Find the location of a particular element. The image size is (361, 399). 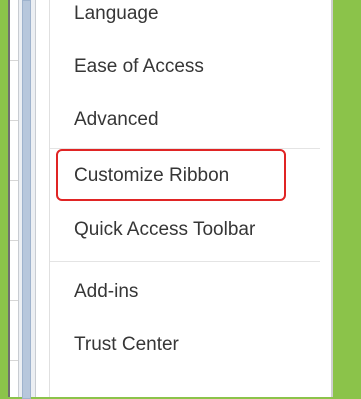

menu-item-advanced: Advanced is located at coordinates (116, 120).